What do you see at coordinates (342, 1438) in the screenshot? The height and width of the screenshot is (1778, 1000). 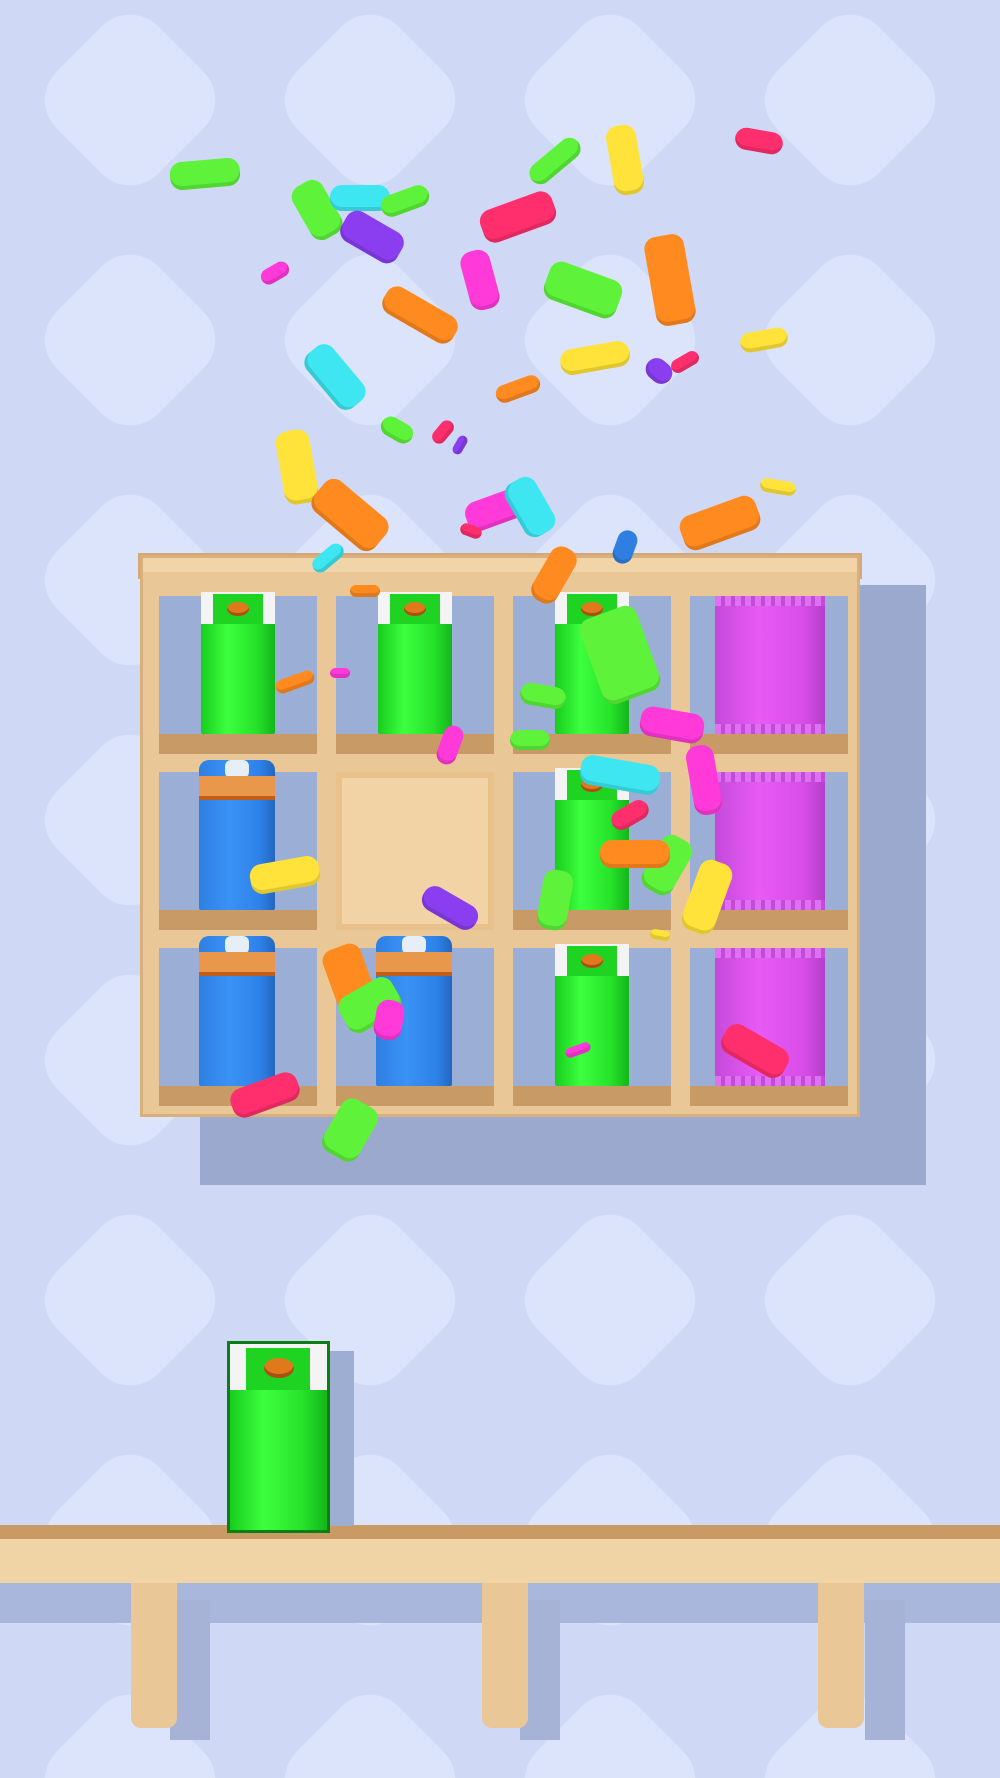 I see `held-item-shadow` at bounding box center [342, 1438].